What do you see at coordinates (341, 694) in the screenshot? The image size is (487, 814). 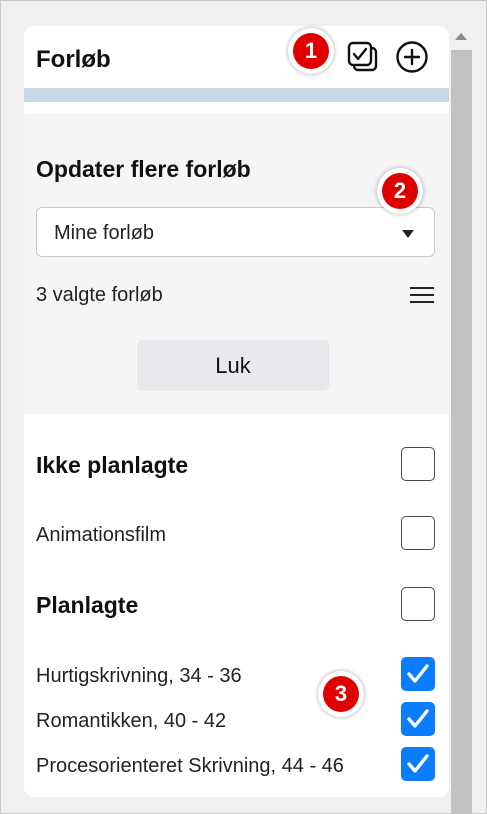 I see `annotation-badge: 3` at bounding box center [341, 694].